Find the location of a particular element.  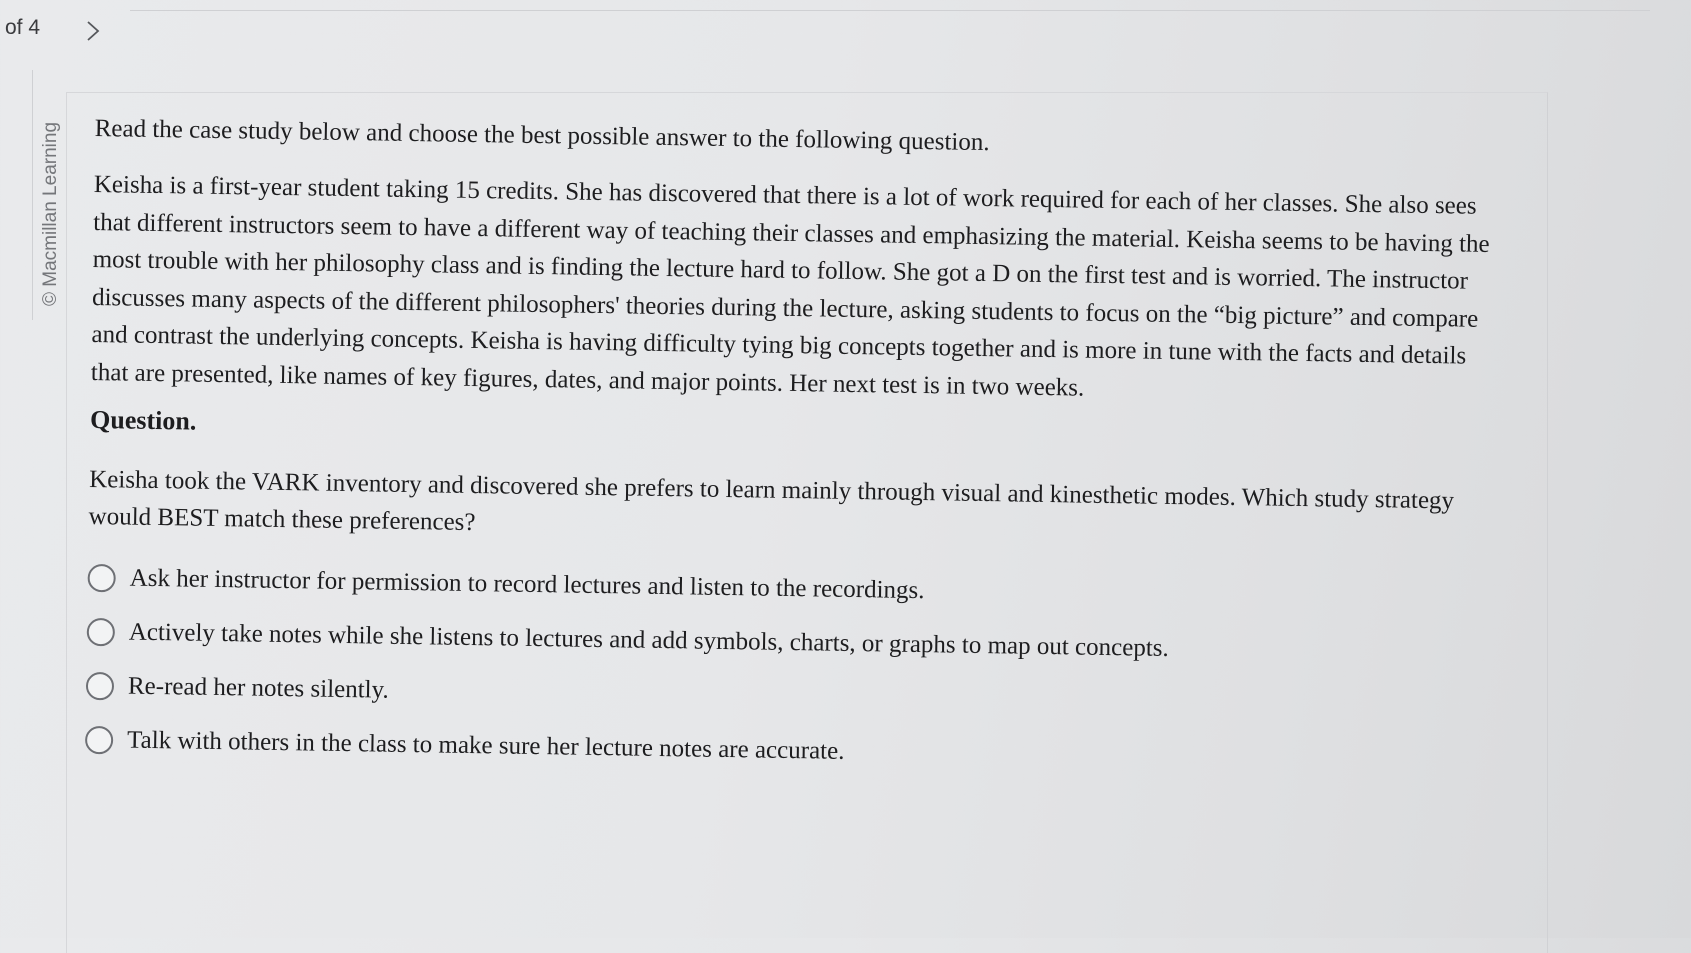

next-page-button is located at coordinates (93, 31).